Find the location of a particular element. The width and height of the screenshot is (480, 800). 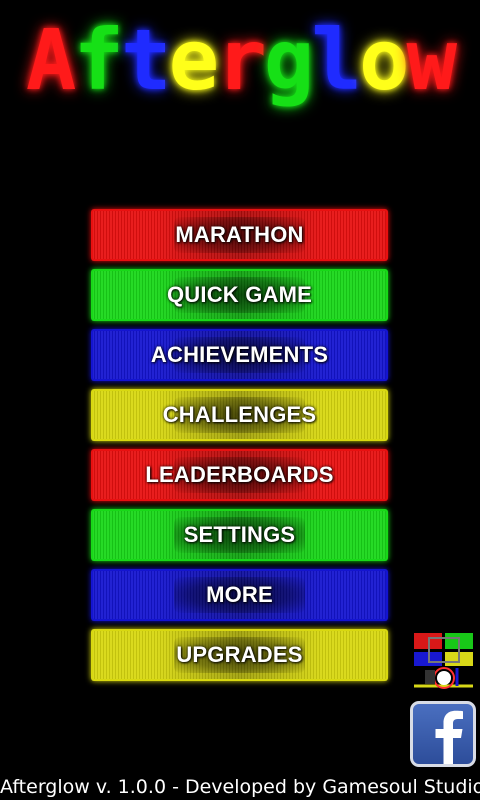

menu-button-label: MORE is located at coordinates (239, 594).